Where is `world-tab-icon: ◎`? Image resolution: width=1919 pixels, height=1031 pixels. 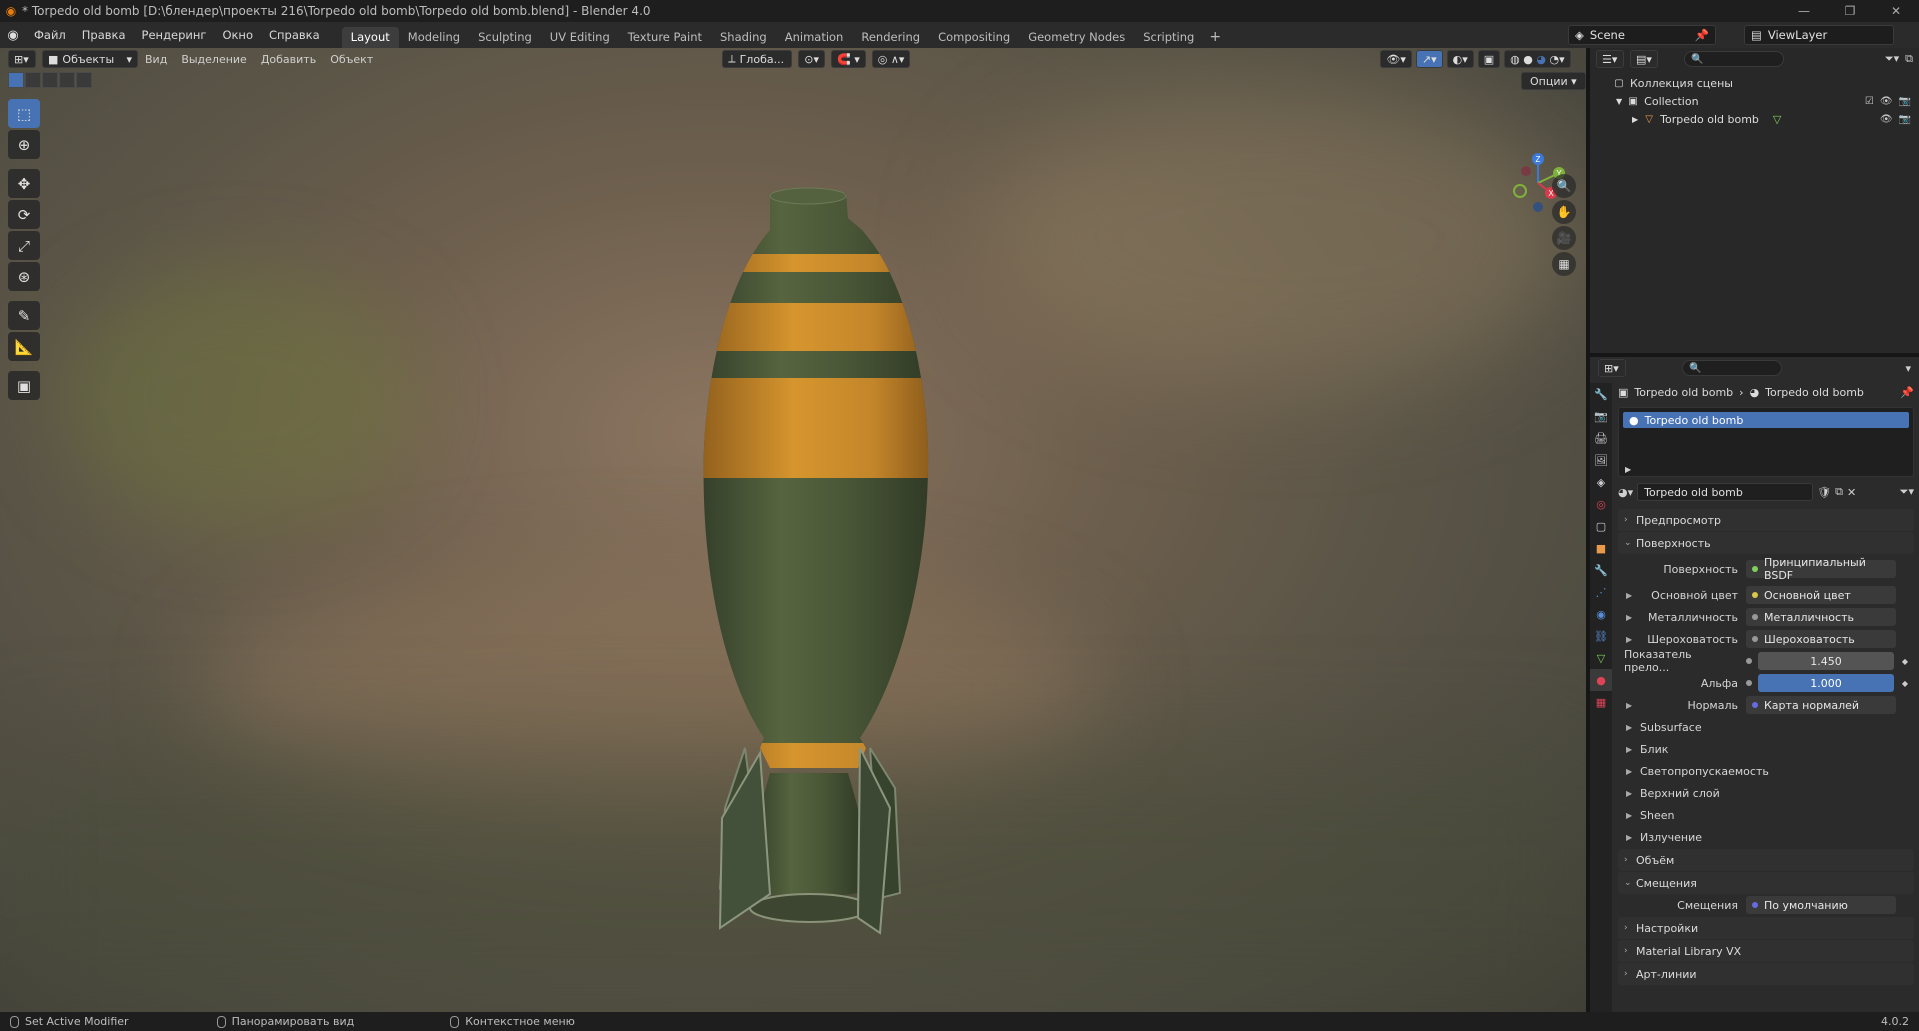 world-tab-icon: ◎ is located at coordinates (1601, 504).